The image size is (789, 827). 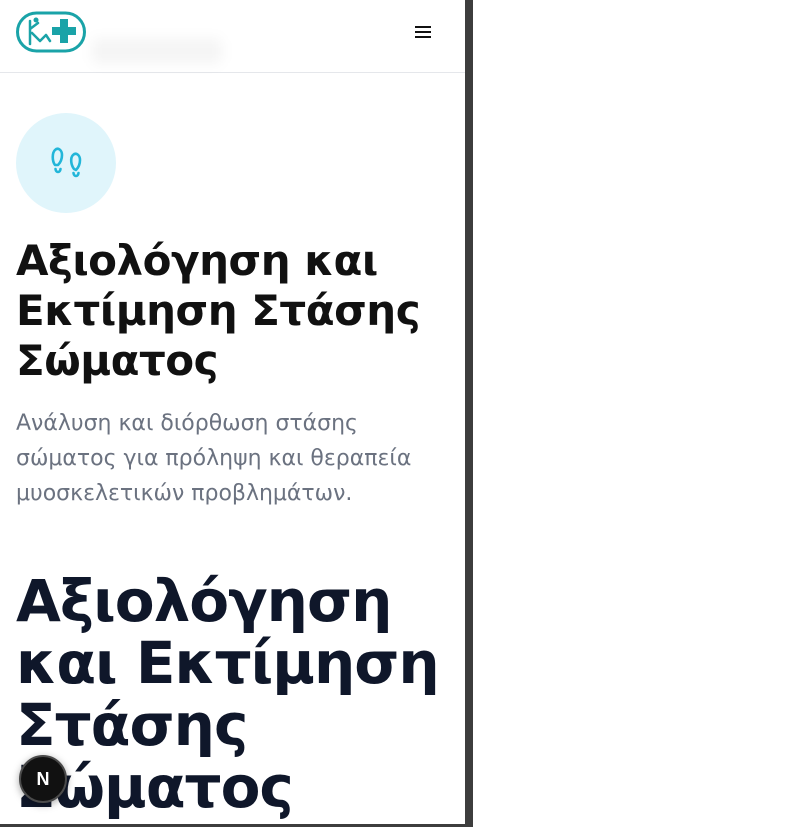 I want to click on site-header, so click(x=232, y=36).